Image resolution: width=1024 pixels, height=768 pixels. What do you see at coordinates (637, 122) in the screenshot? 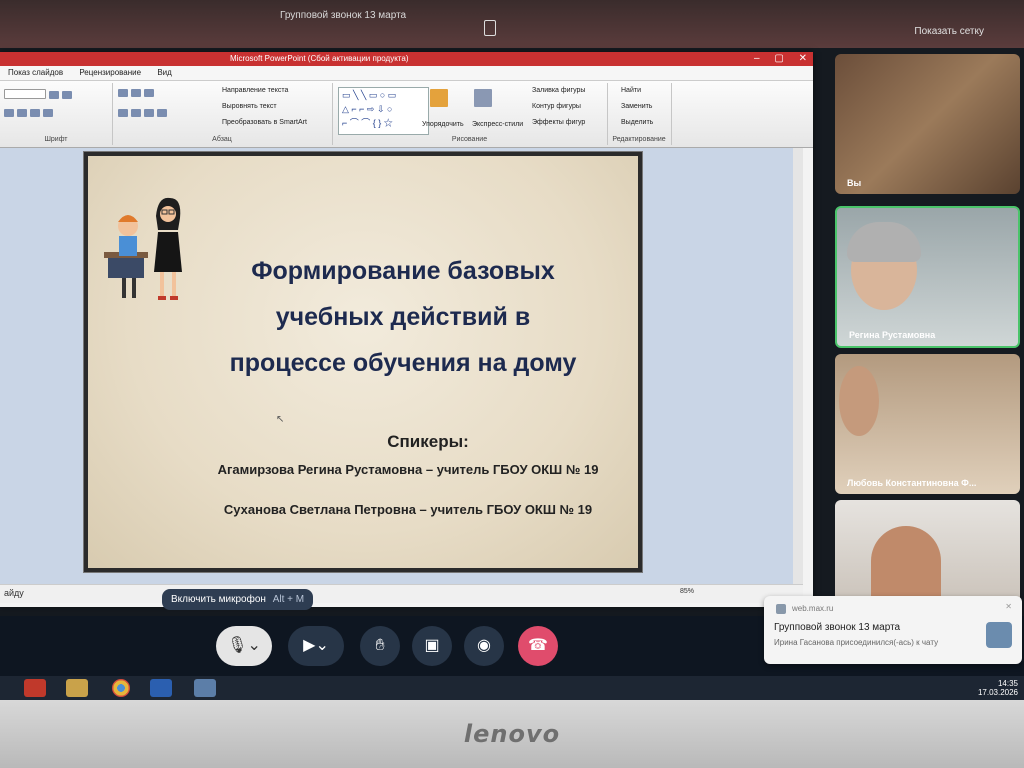
I see `select-button: Выделить` at bounding box center [637, 122].